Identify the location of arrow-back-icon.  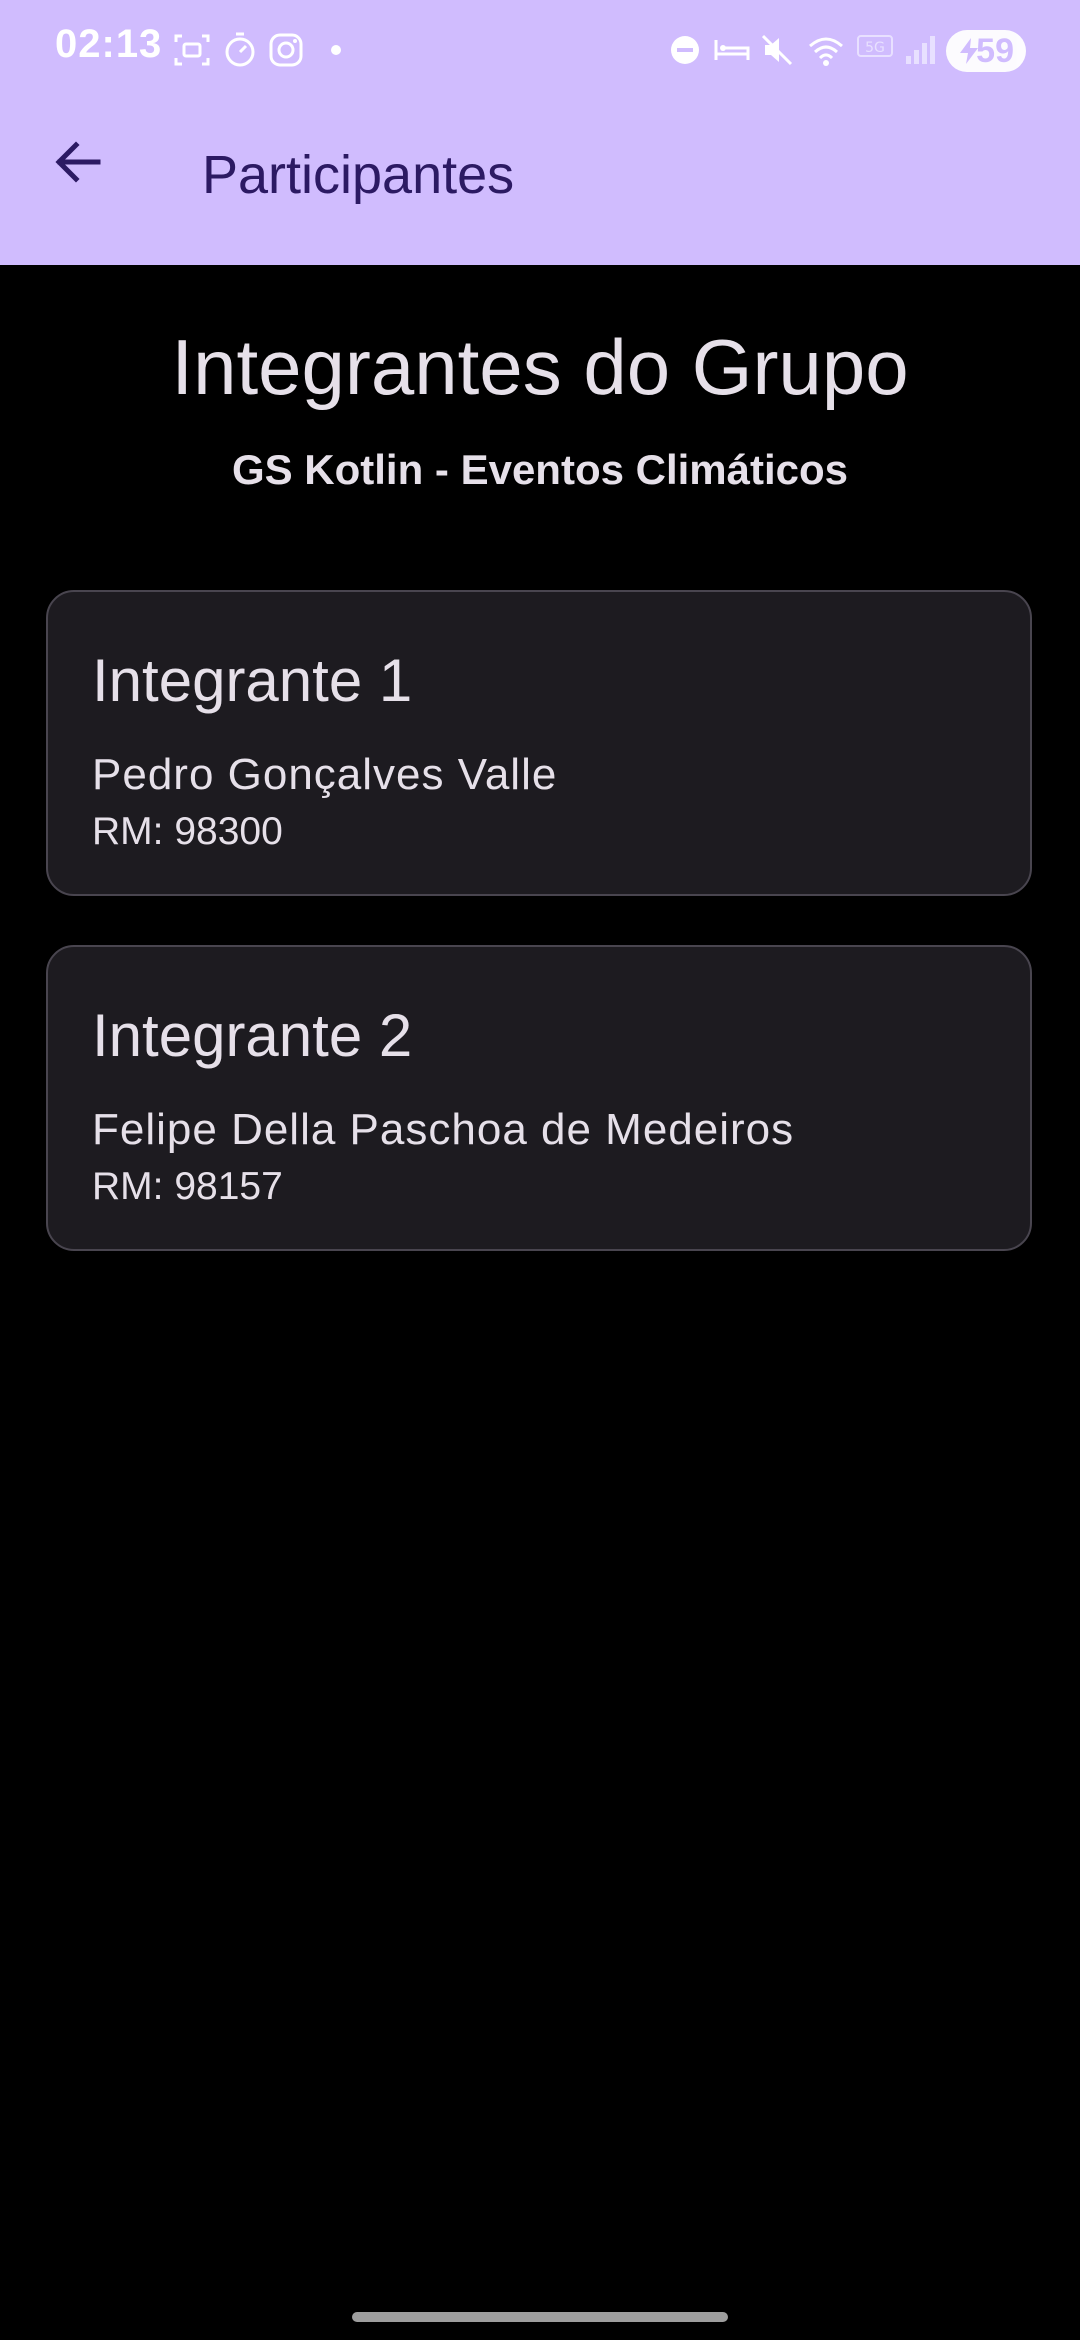
(78, 162).